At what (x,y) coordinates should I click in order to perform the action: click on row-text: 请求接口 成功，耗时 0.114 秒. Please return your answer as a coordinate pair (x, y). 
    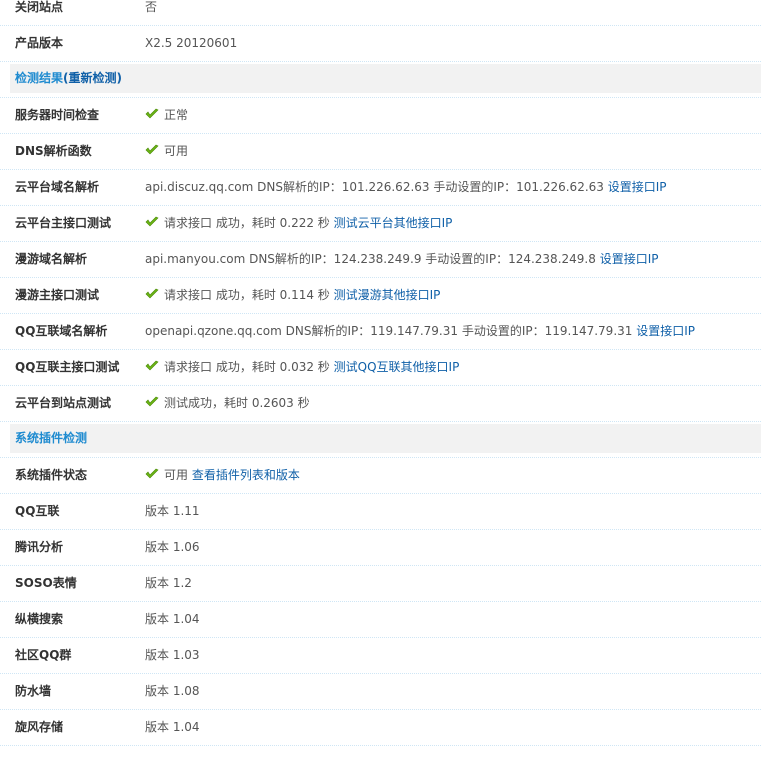
    Looking at the image, I should click on (247, 295).